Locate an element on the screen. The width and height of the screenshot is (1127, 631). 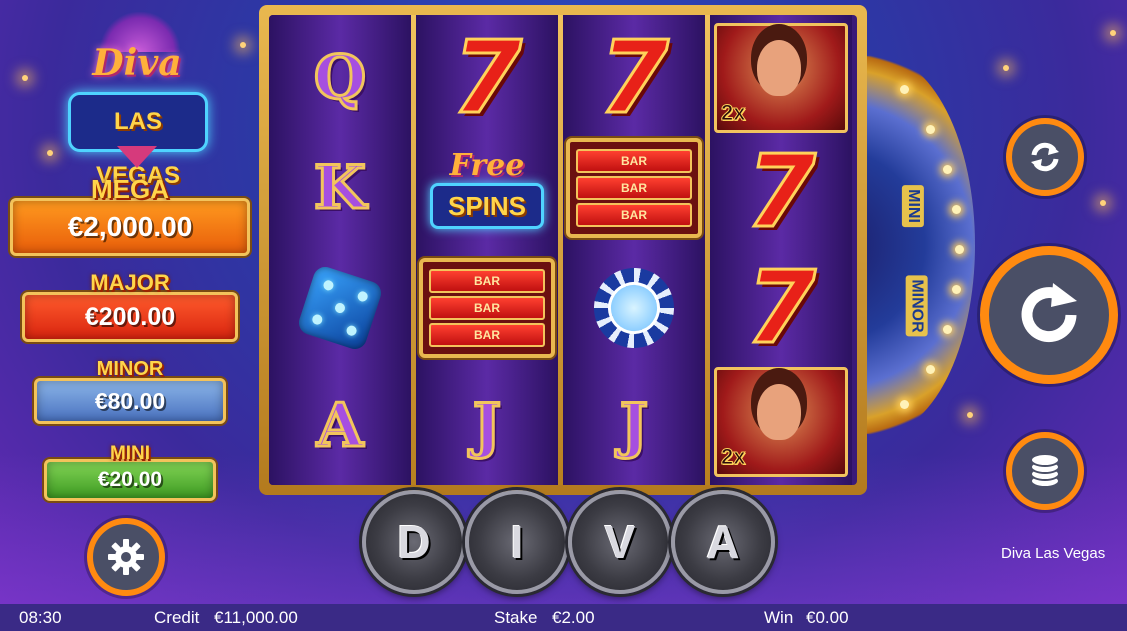
game-logo: Diva LAS VEGAS is located at coordinates (137, 100).